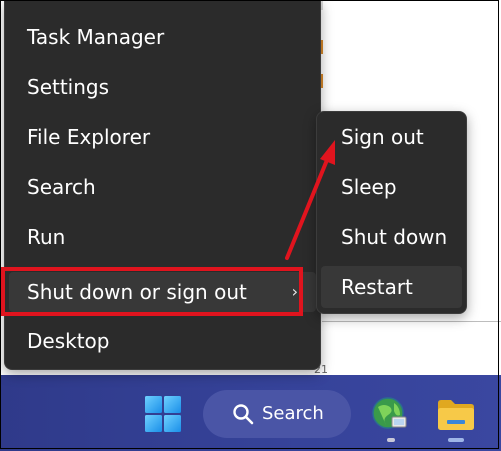  I want to click on file-explorer-folder-icon, so click(456, 415).